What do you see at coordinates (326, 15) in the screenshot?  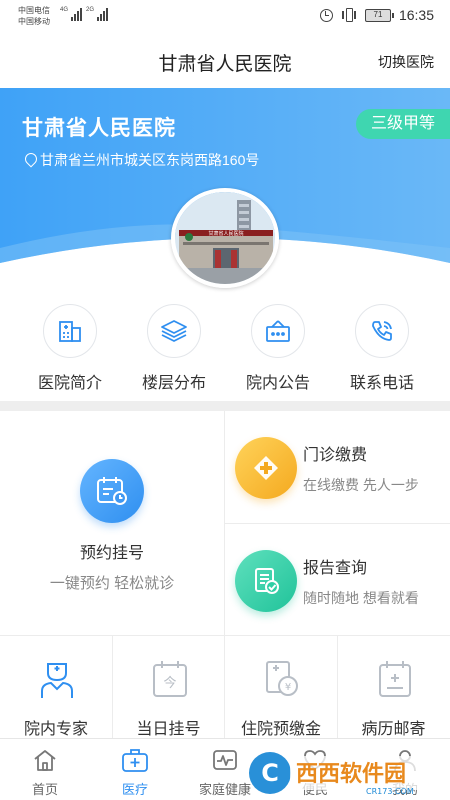 I see `alarm-icon` at bounding box center [326, 15].